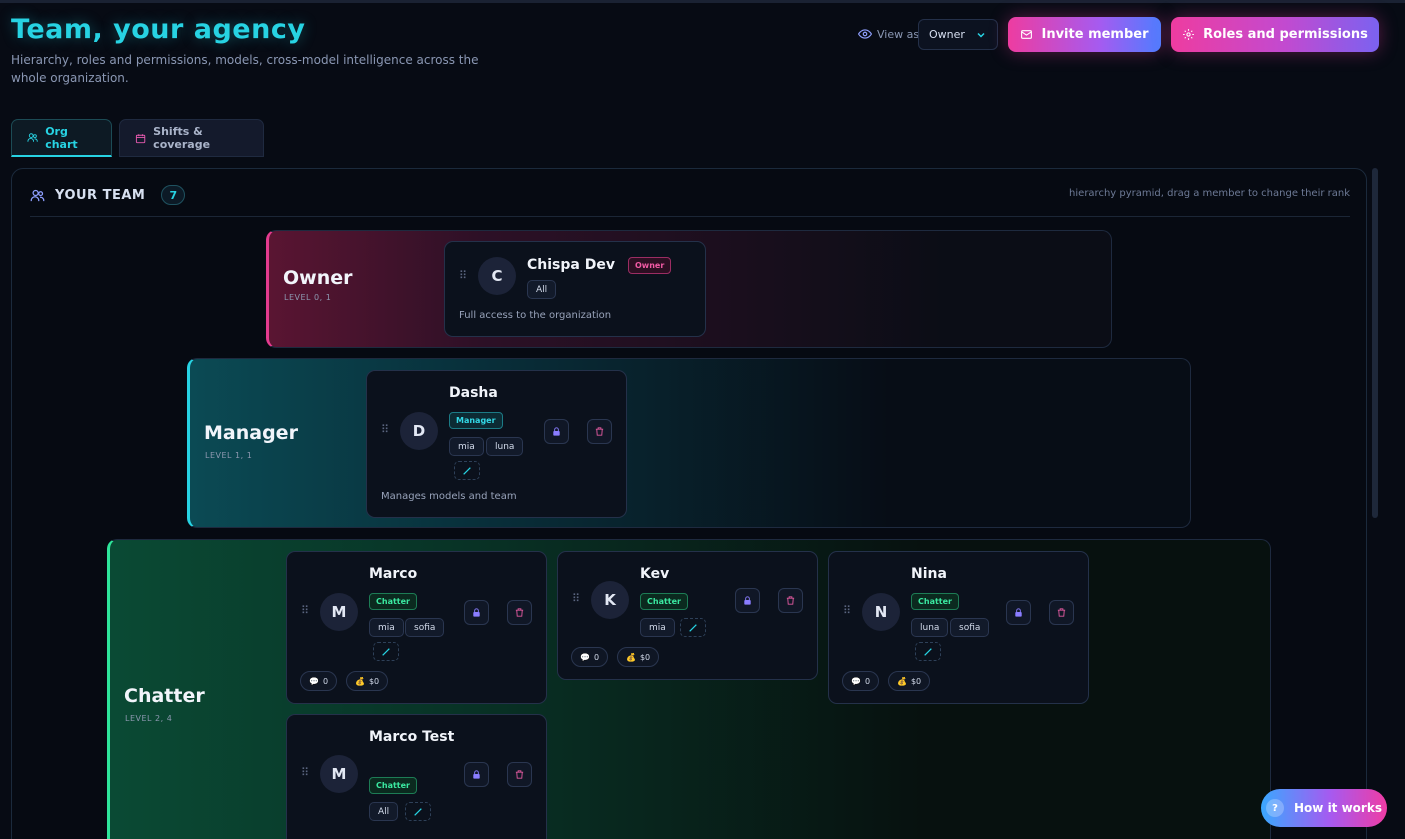 The width and height of the screenshot is (1405, 839). Describe the element at coordinates (419, 431) in the screenshot. I see `avatar: D` at that location.